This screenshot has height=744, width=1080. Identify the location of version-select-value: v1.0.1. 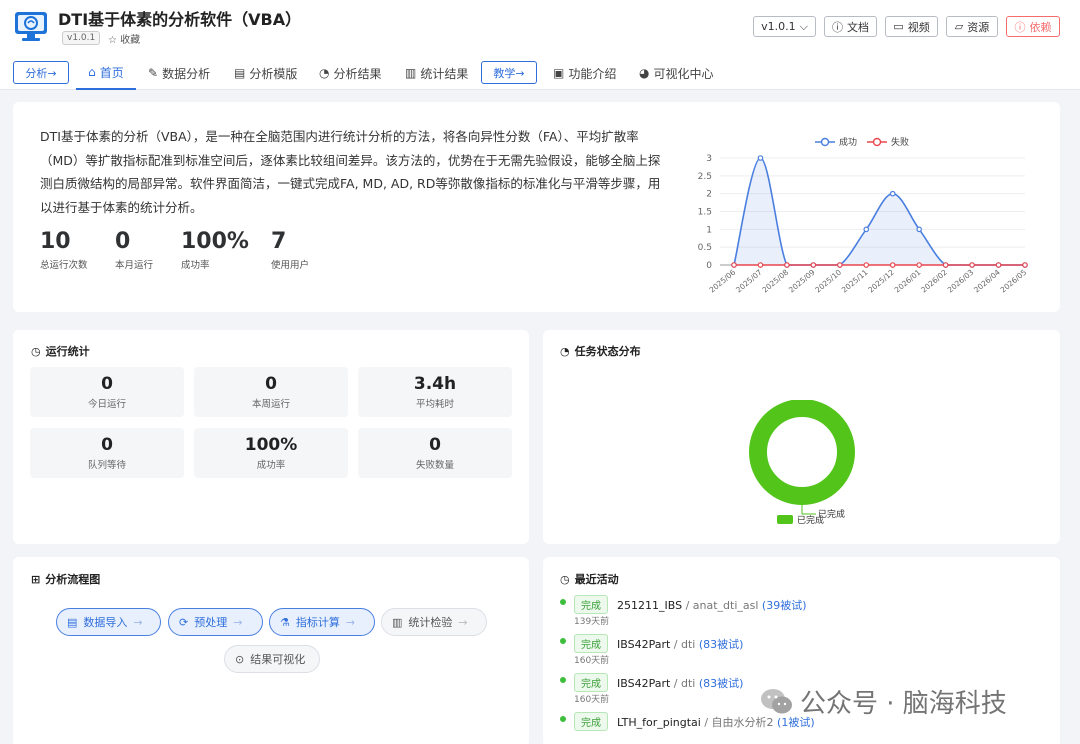
(778, 26).